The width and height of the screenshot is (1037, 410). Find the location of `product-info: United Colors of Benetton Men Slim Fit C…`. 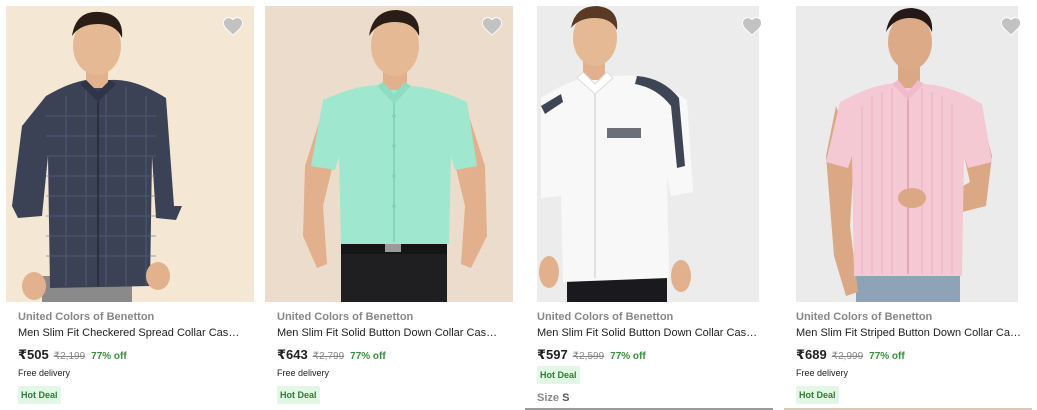

product-info: United Colors of Benetton Men Slim Fit C… is located at coordinates (132, 357).